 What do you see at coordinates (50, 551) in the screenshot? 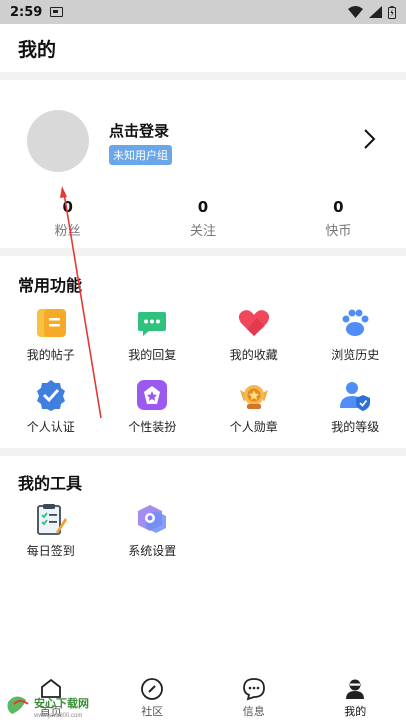
I see `menu-label: 每日签到` at bounding box center [50, 551].